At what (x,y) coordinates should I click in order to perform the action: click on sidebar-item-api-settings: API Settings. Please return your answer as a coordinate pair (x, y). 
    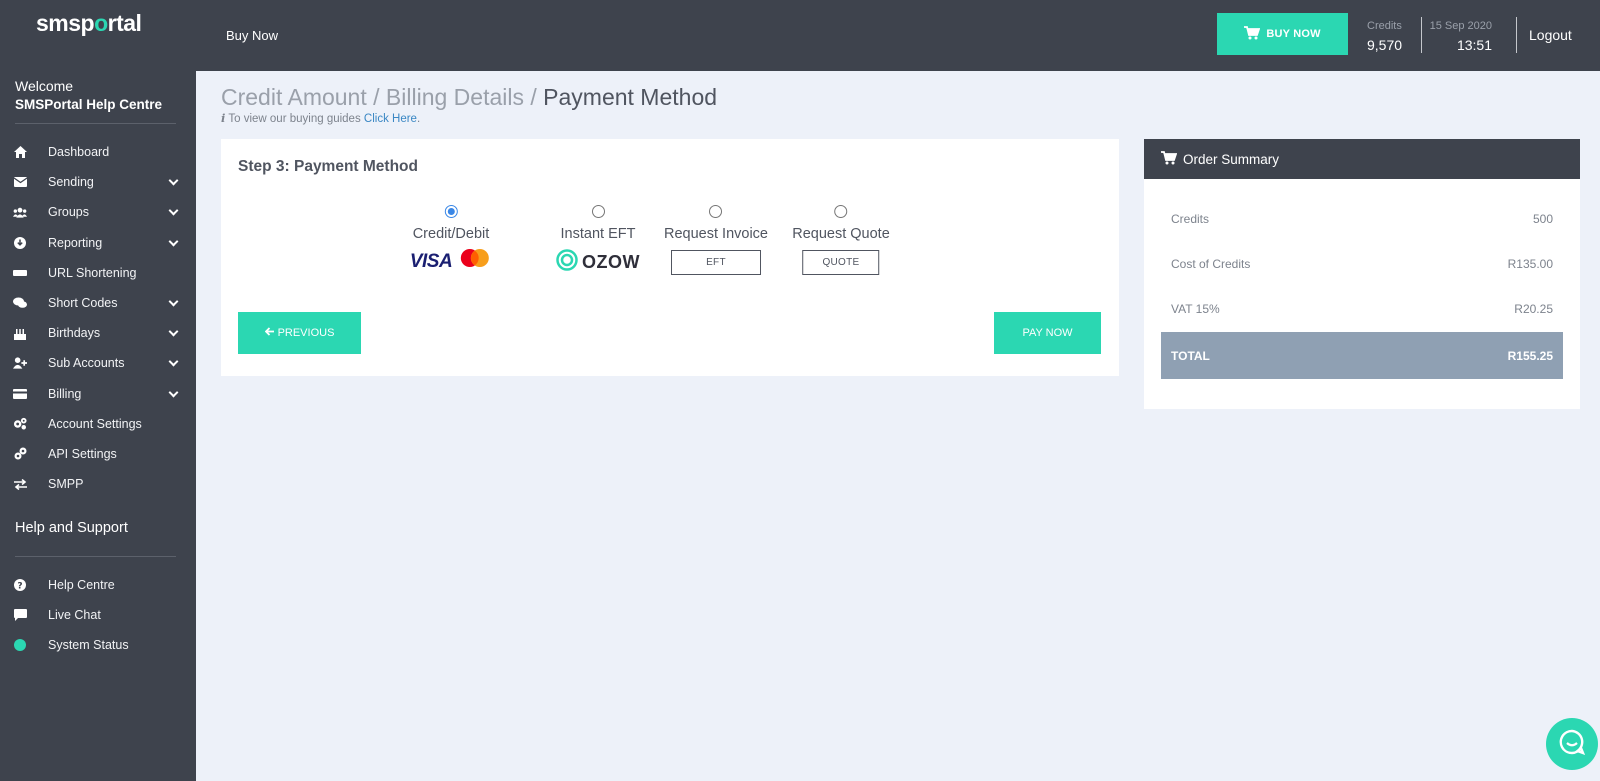
    Looking at the image, I should click on (98, 454).